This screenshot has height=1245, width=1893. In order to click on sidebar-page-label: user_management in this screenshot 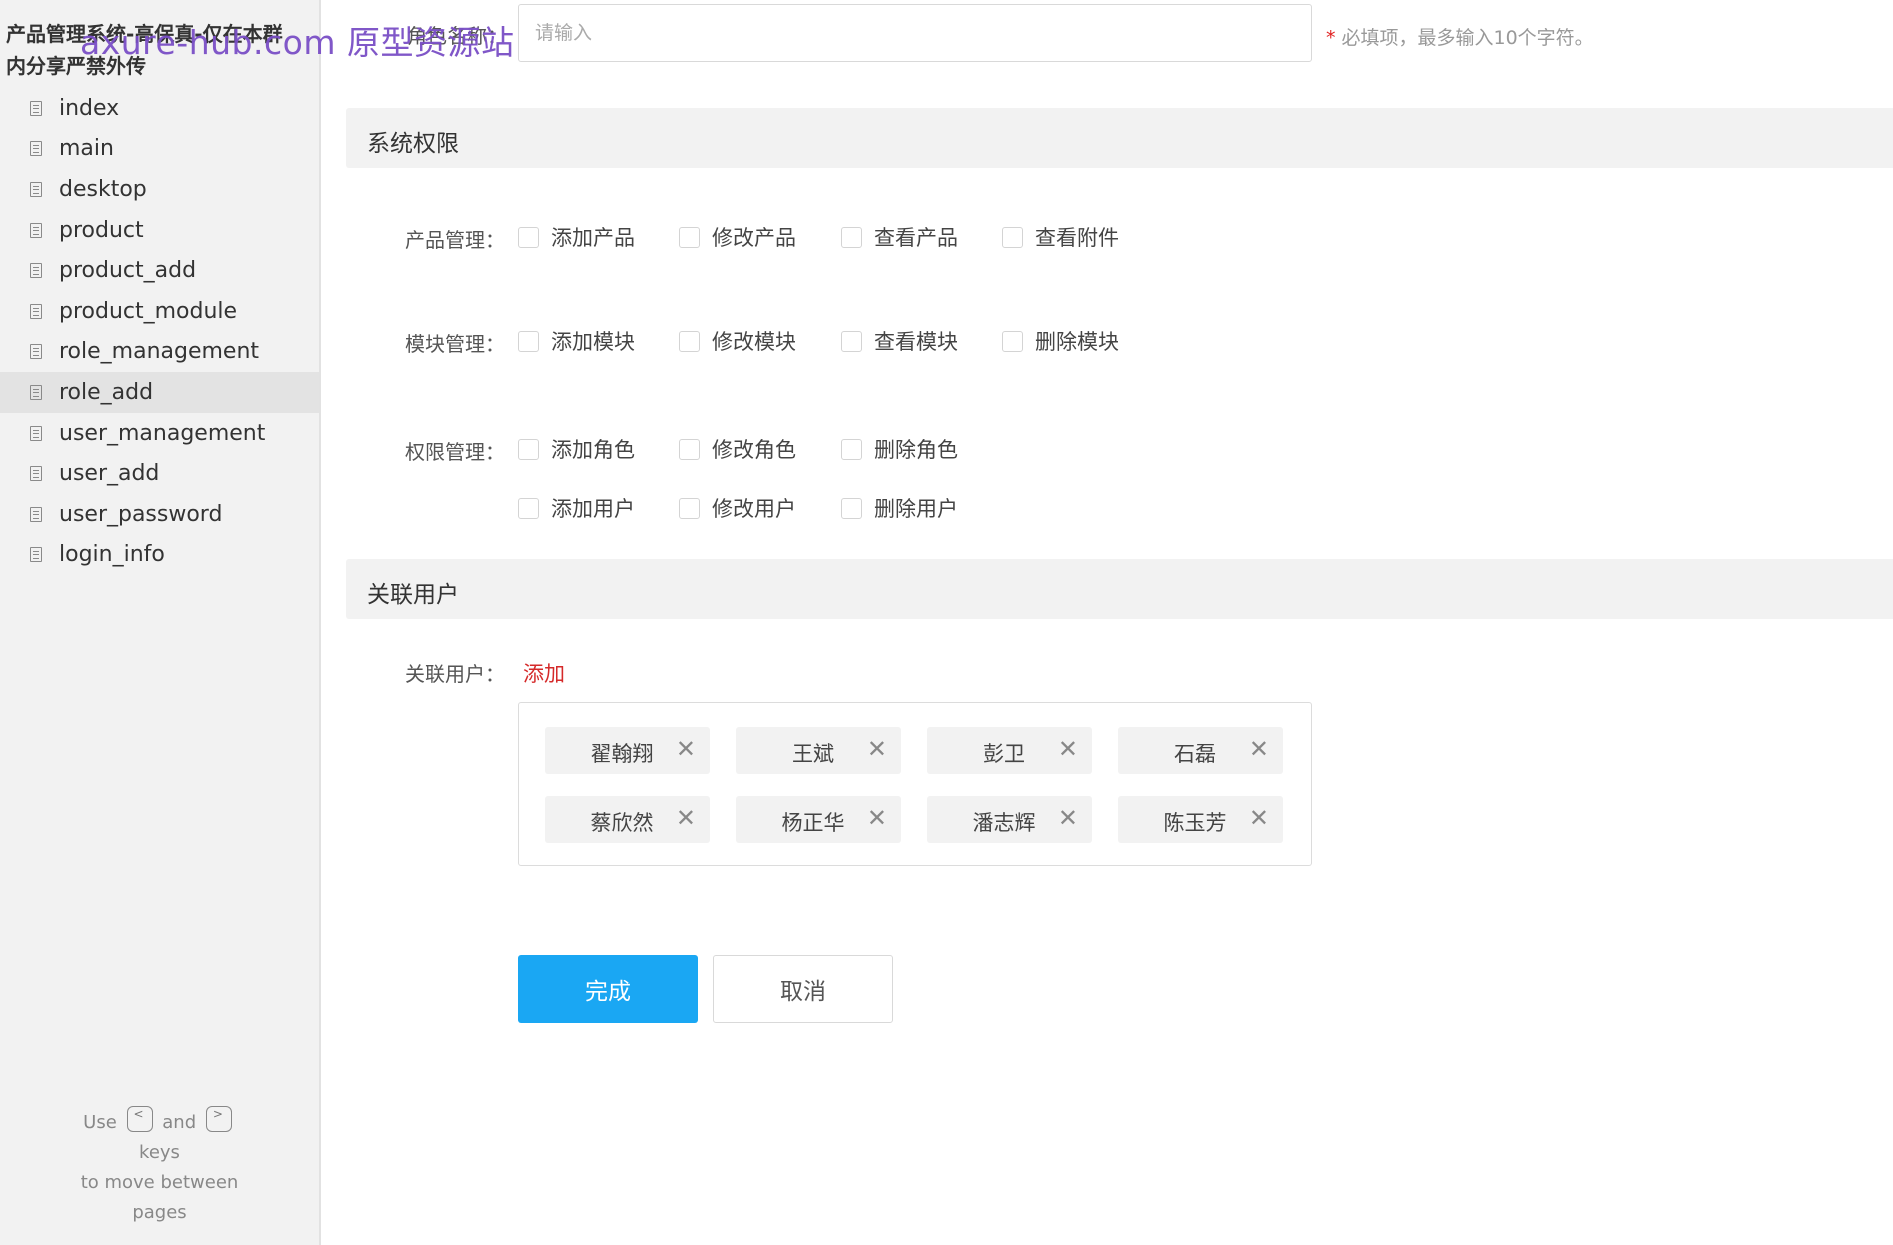, I will do `click(162, 433)`.